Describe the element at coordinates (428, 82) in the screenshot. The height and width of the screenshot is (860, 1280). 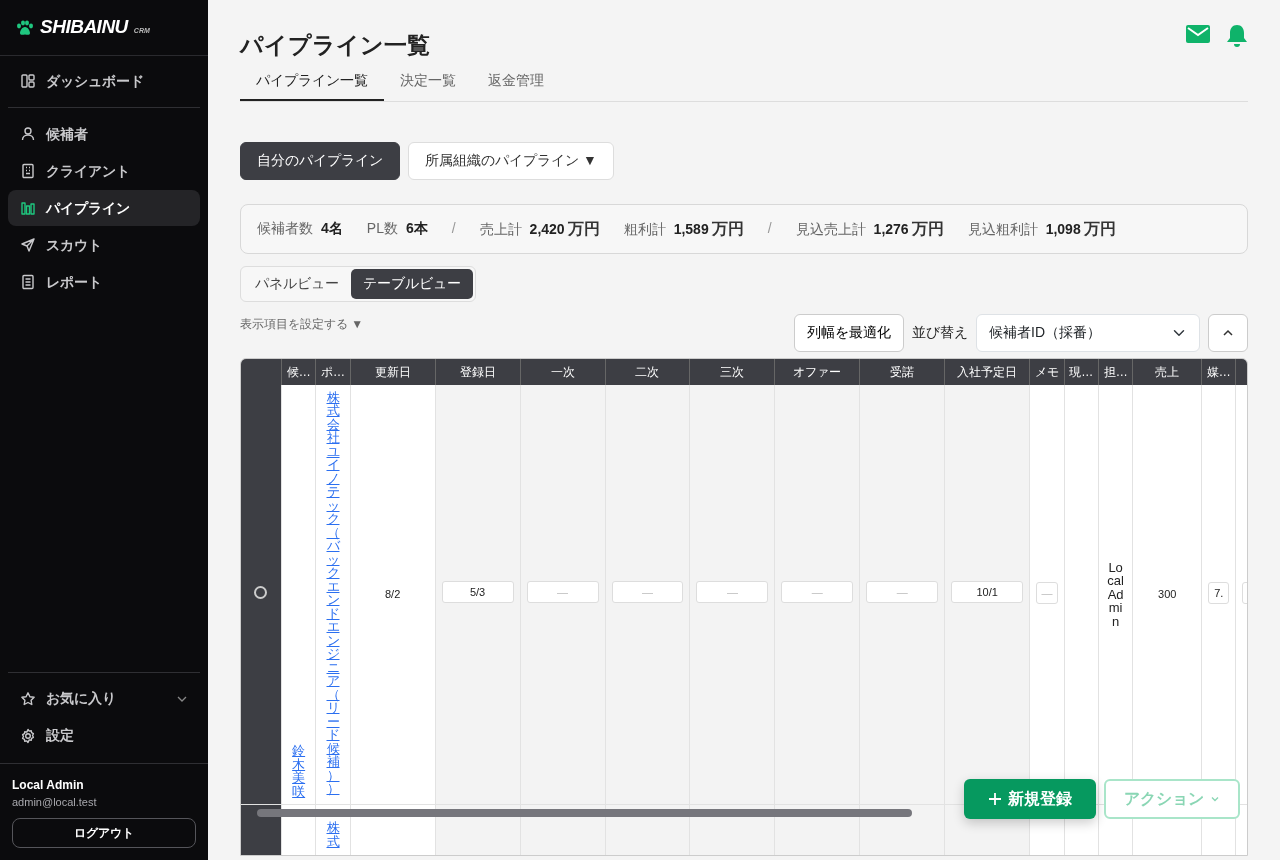
I see `tab: 決定一覧` at that location.